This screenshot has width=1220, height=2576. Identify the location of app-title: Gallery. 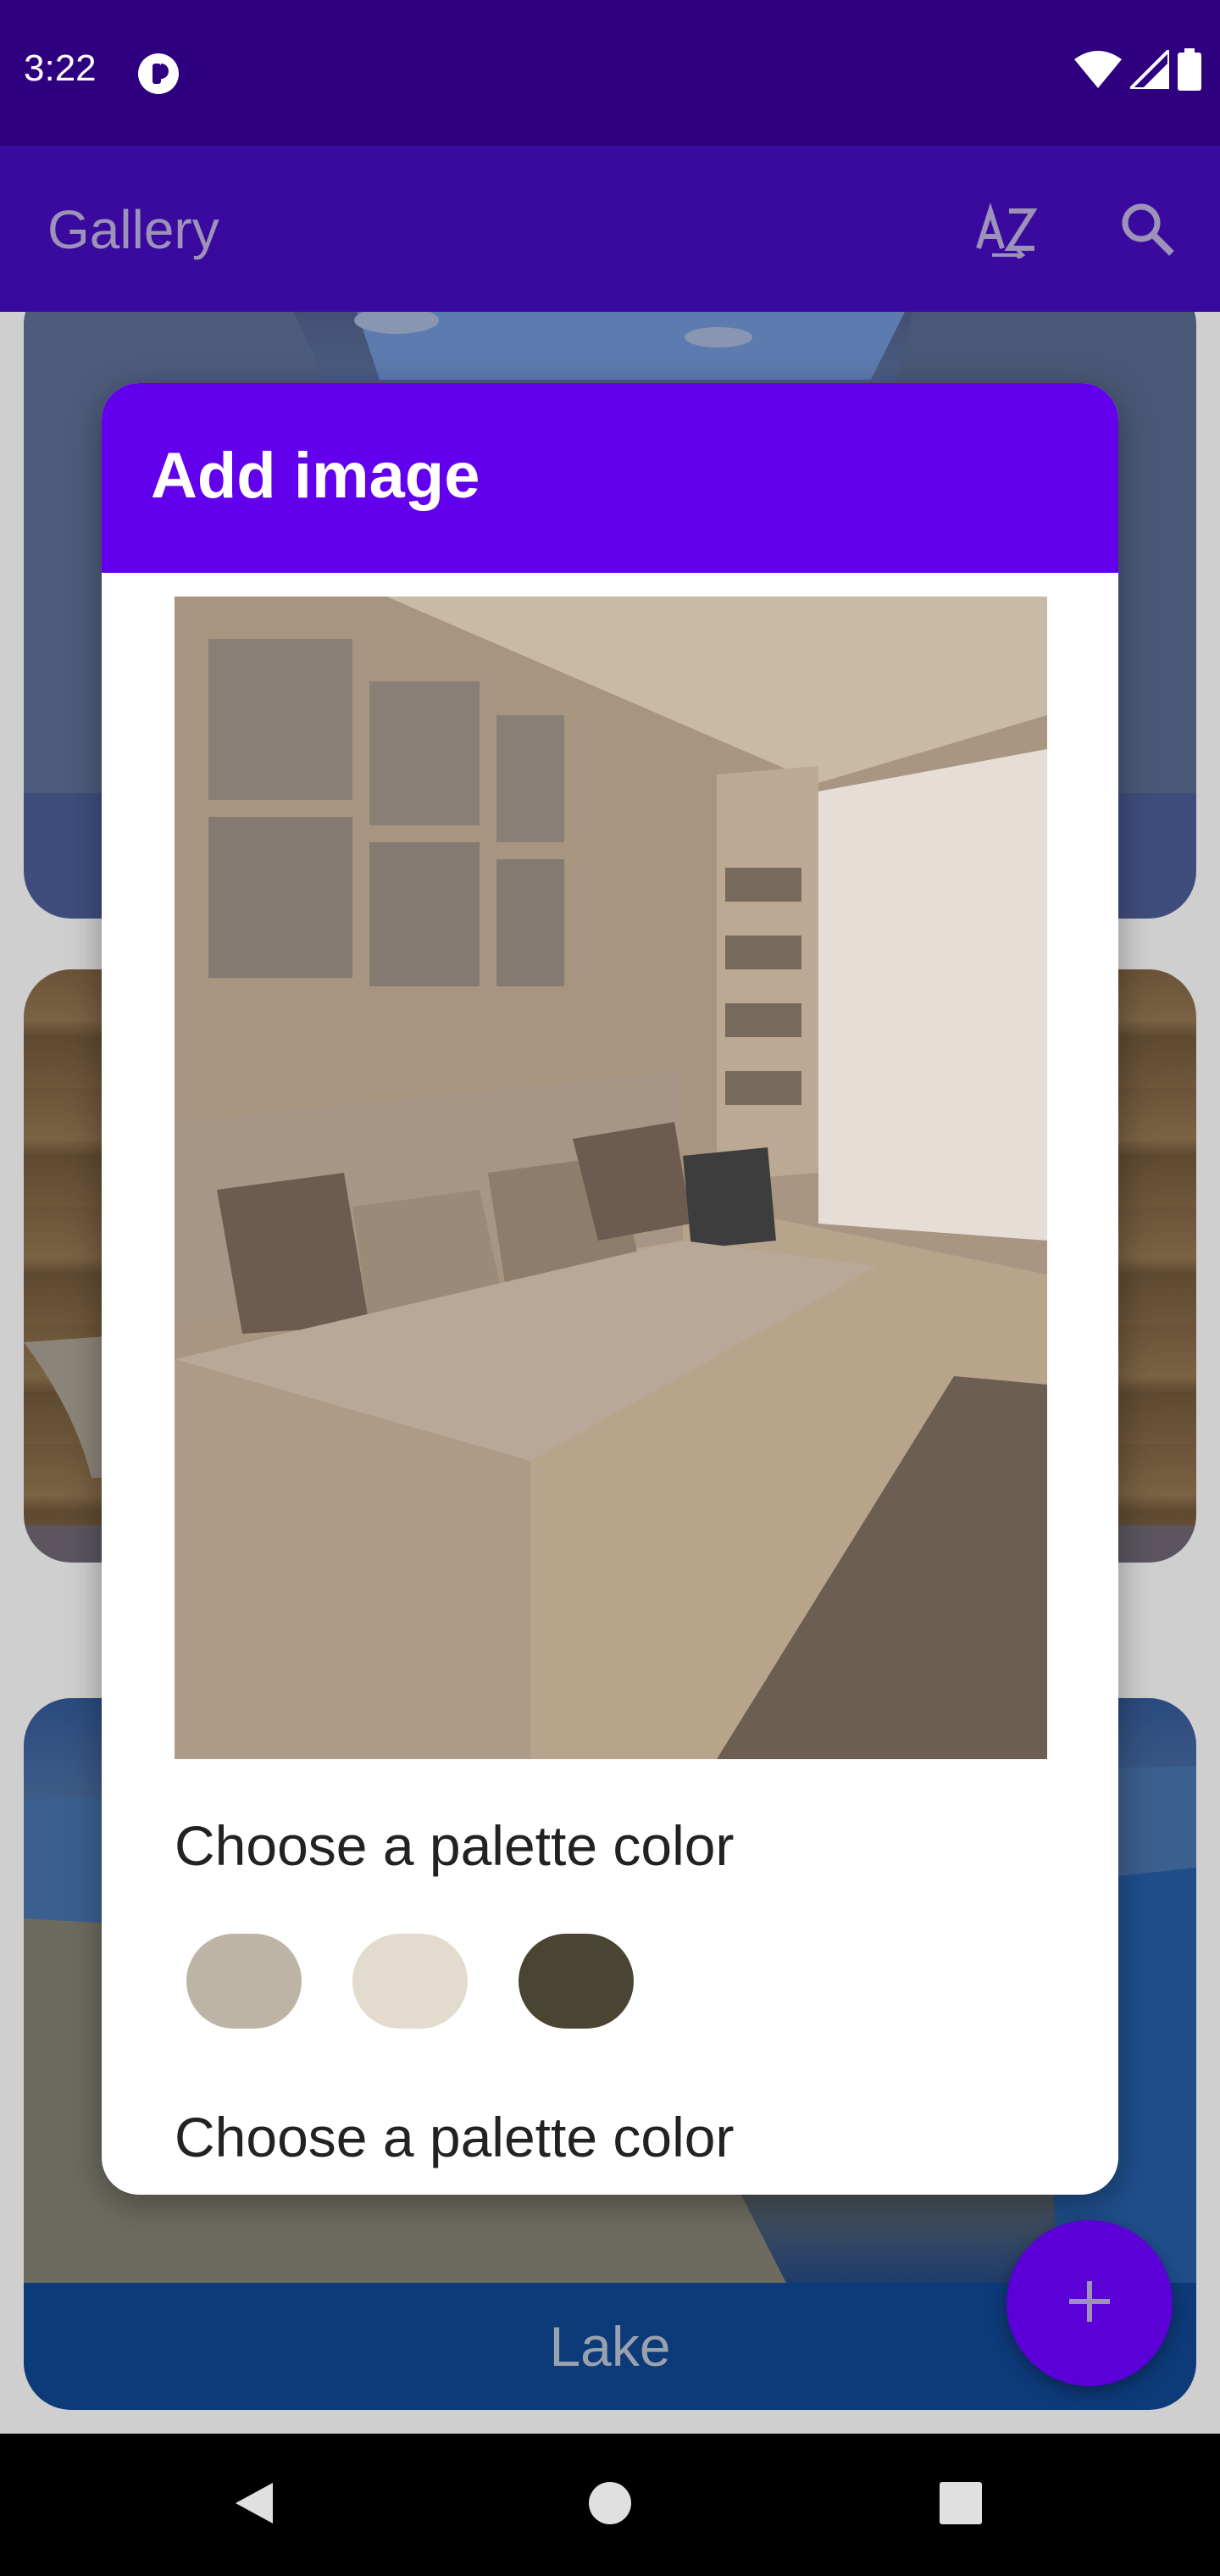
(133, 229).